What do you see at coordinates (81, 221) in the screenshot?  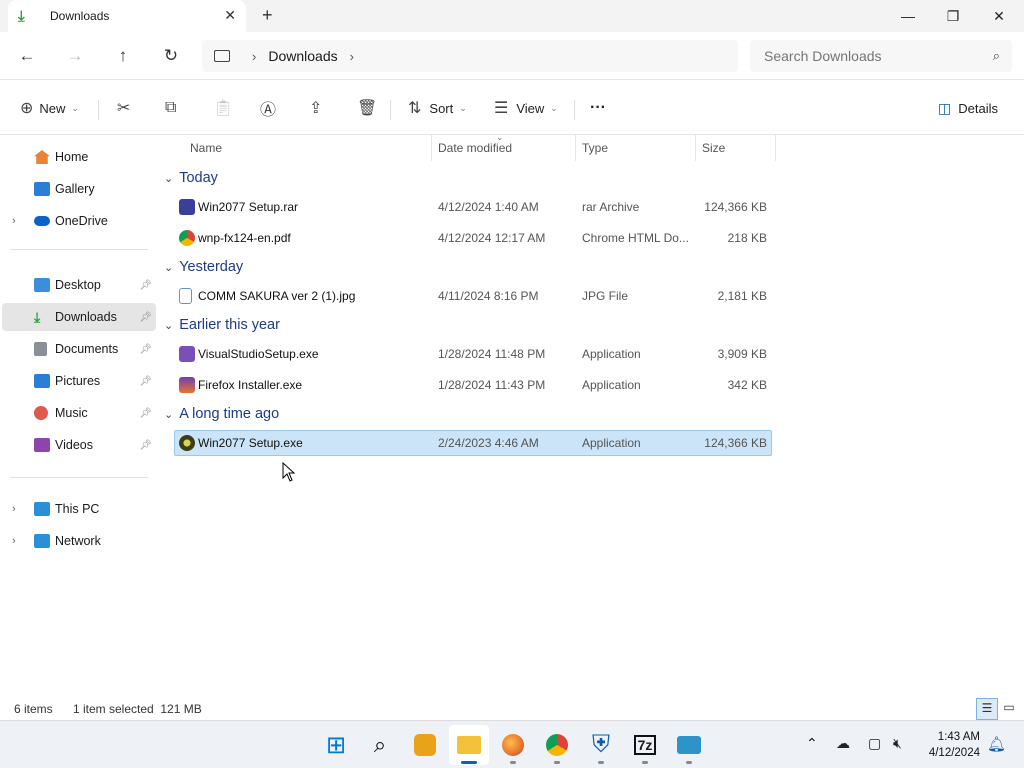 I see `sidebar-item-label: OneDrive` at bounding box center [81, 221].